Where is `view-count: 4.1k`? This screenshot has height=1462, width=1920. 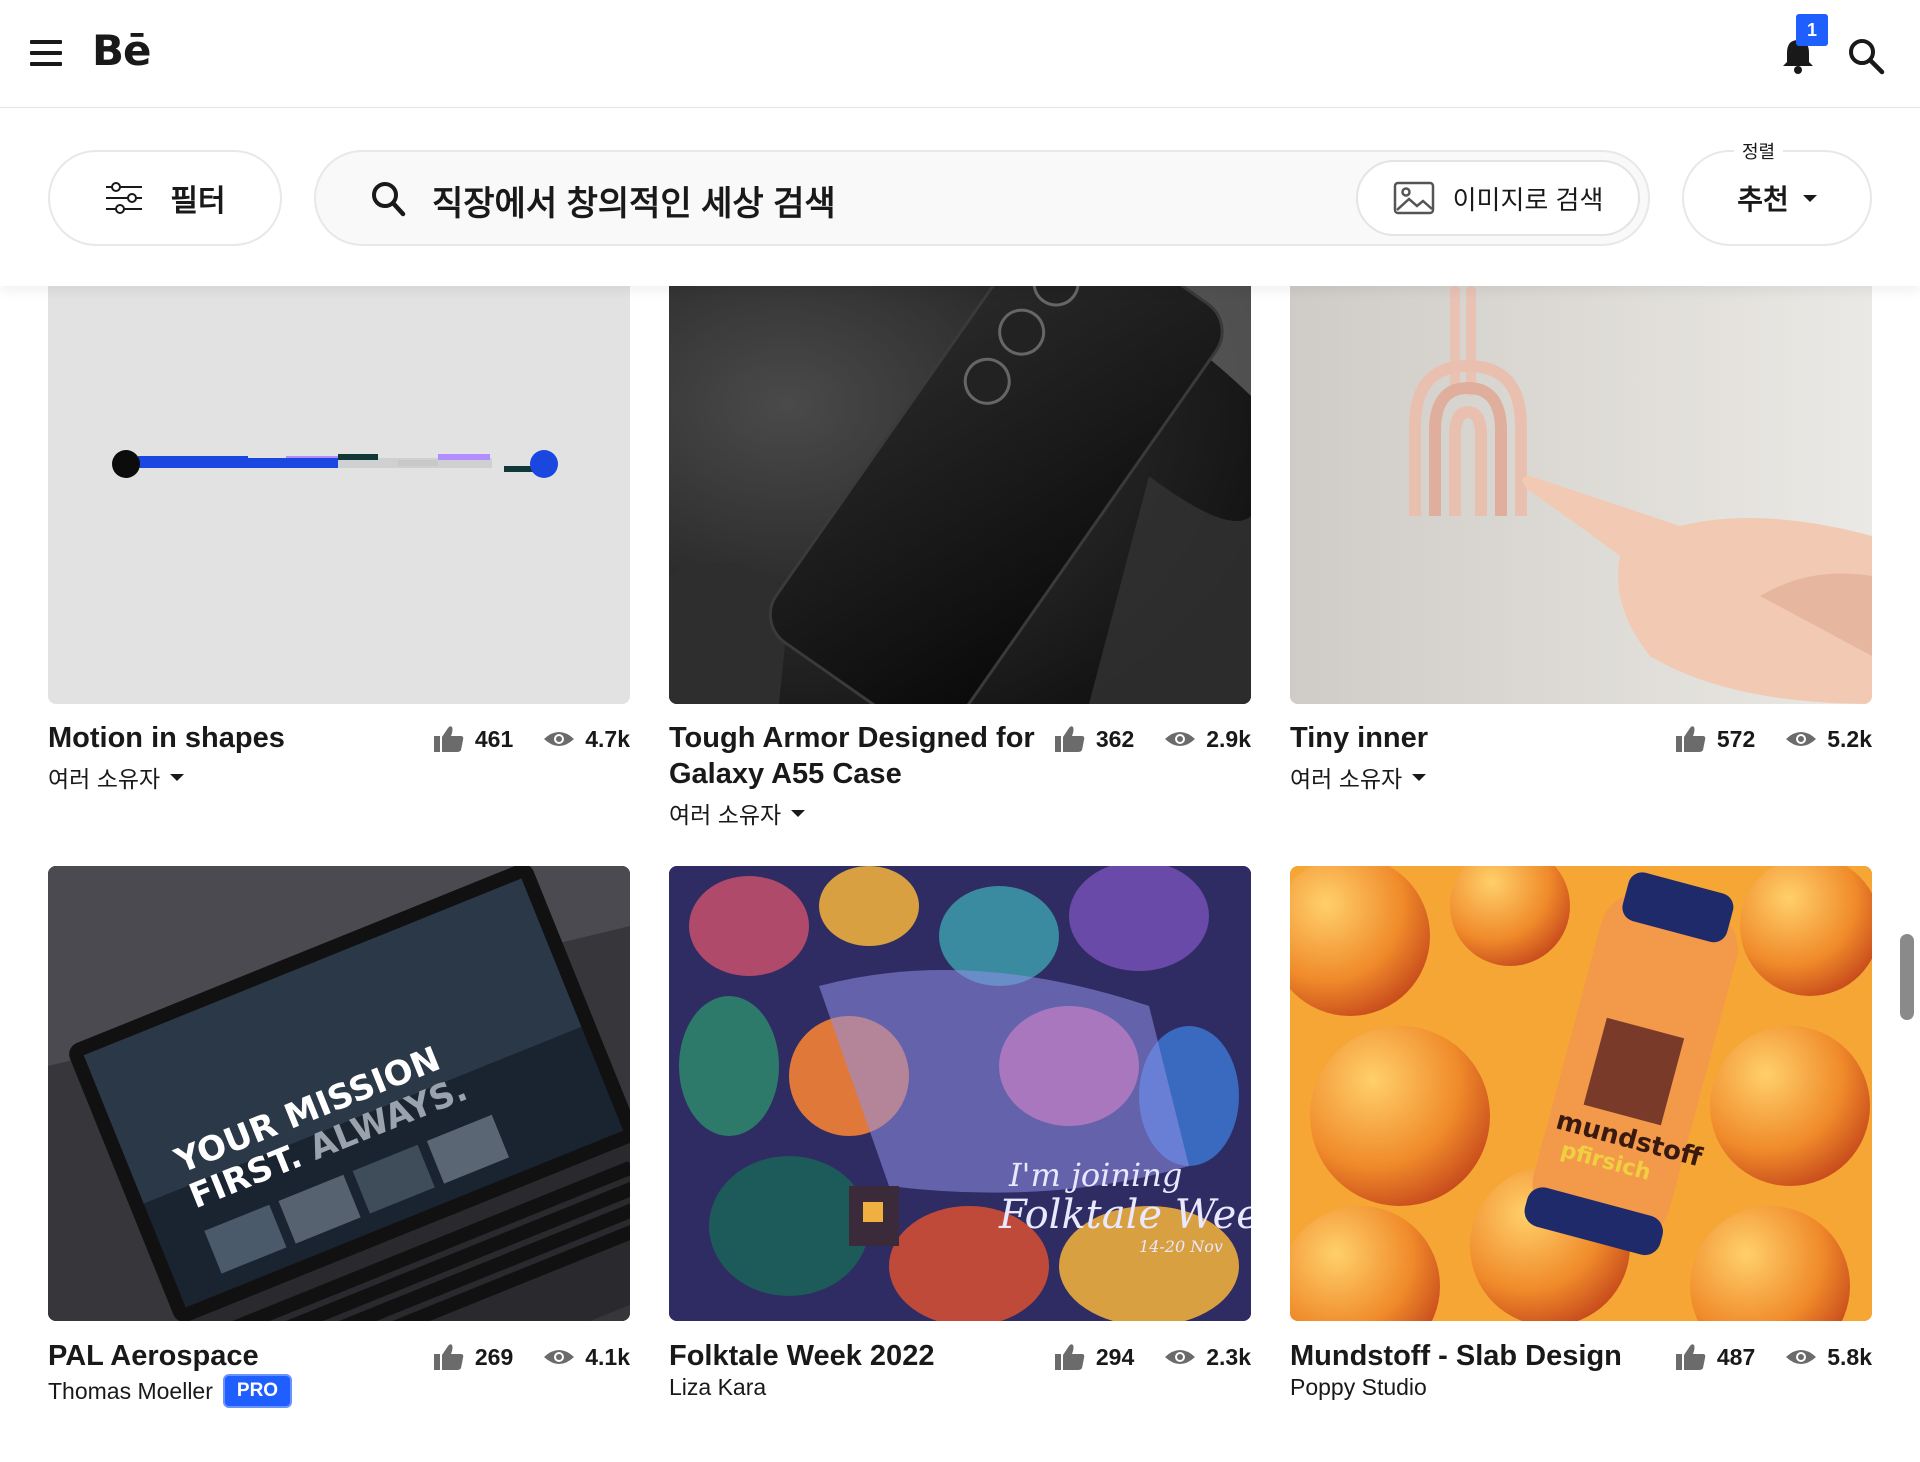
view-count: 4.1k is located at coordinates (607, 1356).